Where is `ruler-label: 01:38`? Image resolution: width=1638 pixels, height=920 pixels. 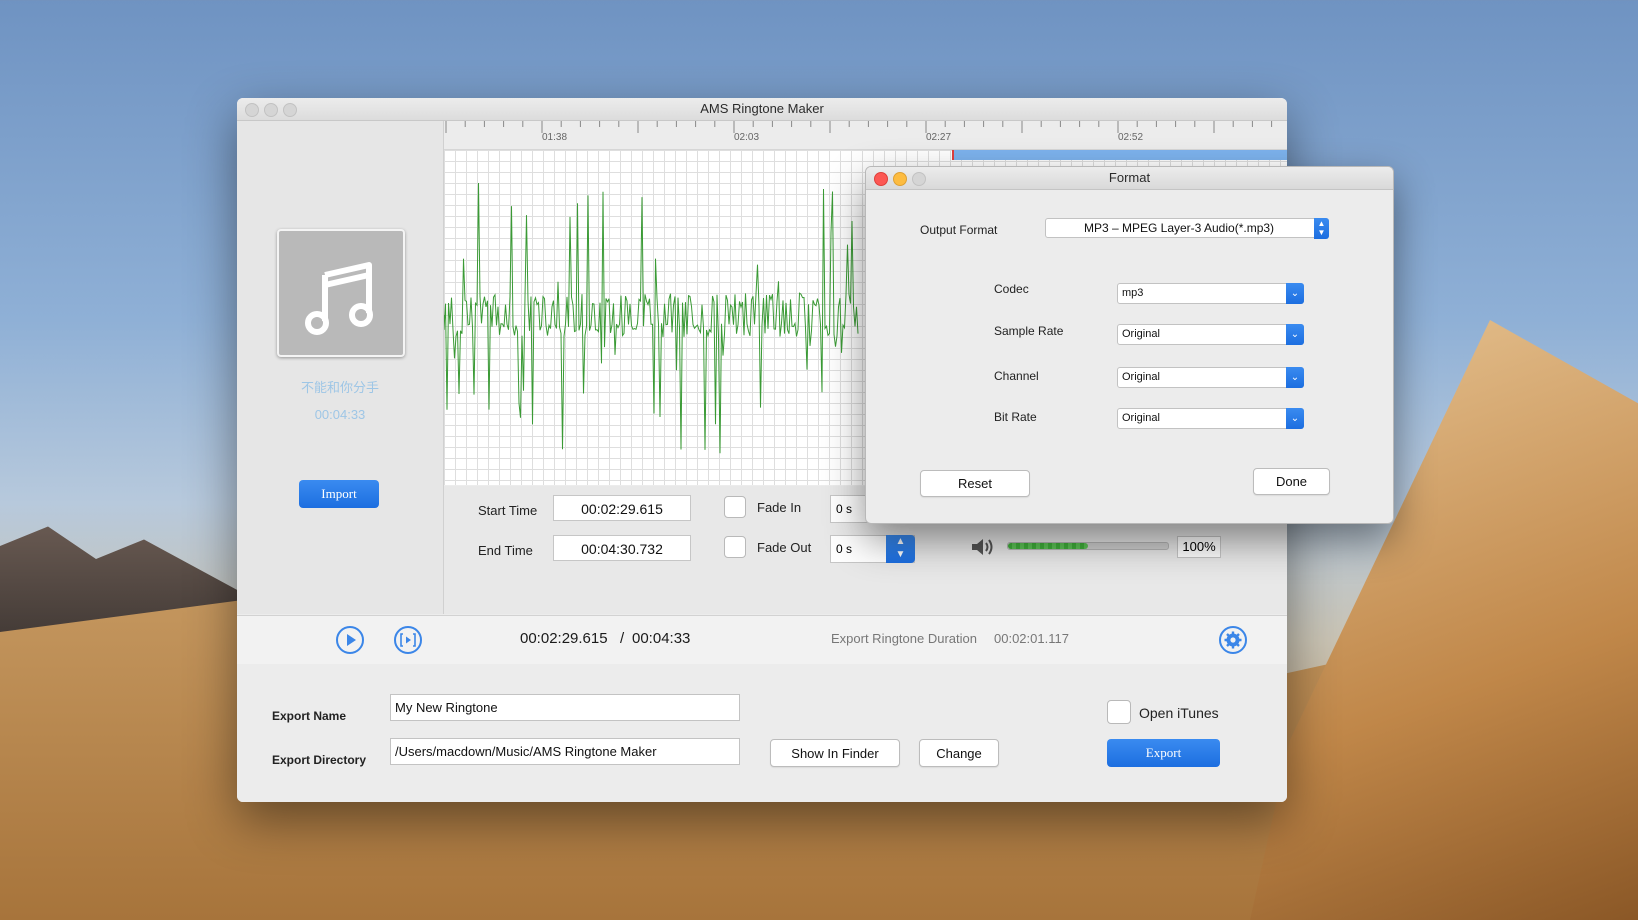
ruler-label: 01:38 is located at coordinates (555, 137).